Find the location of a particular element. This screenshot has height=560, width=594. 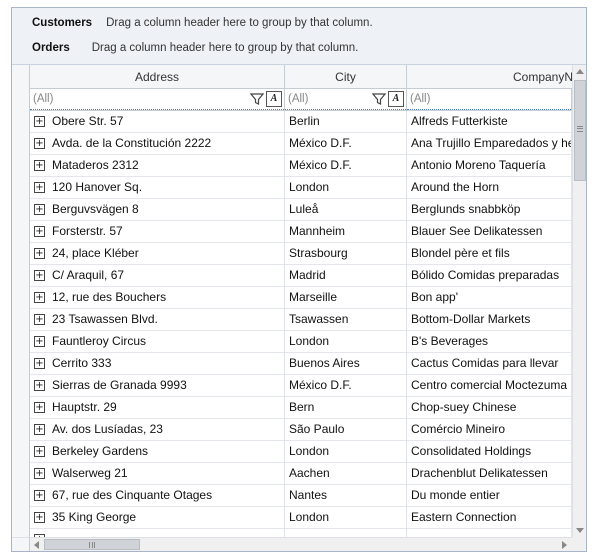

cell-address: Obere Str. 57 is located at coordinates (166, 122).